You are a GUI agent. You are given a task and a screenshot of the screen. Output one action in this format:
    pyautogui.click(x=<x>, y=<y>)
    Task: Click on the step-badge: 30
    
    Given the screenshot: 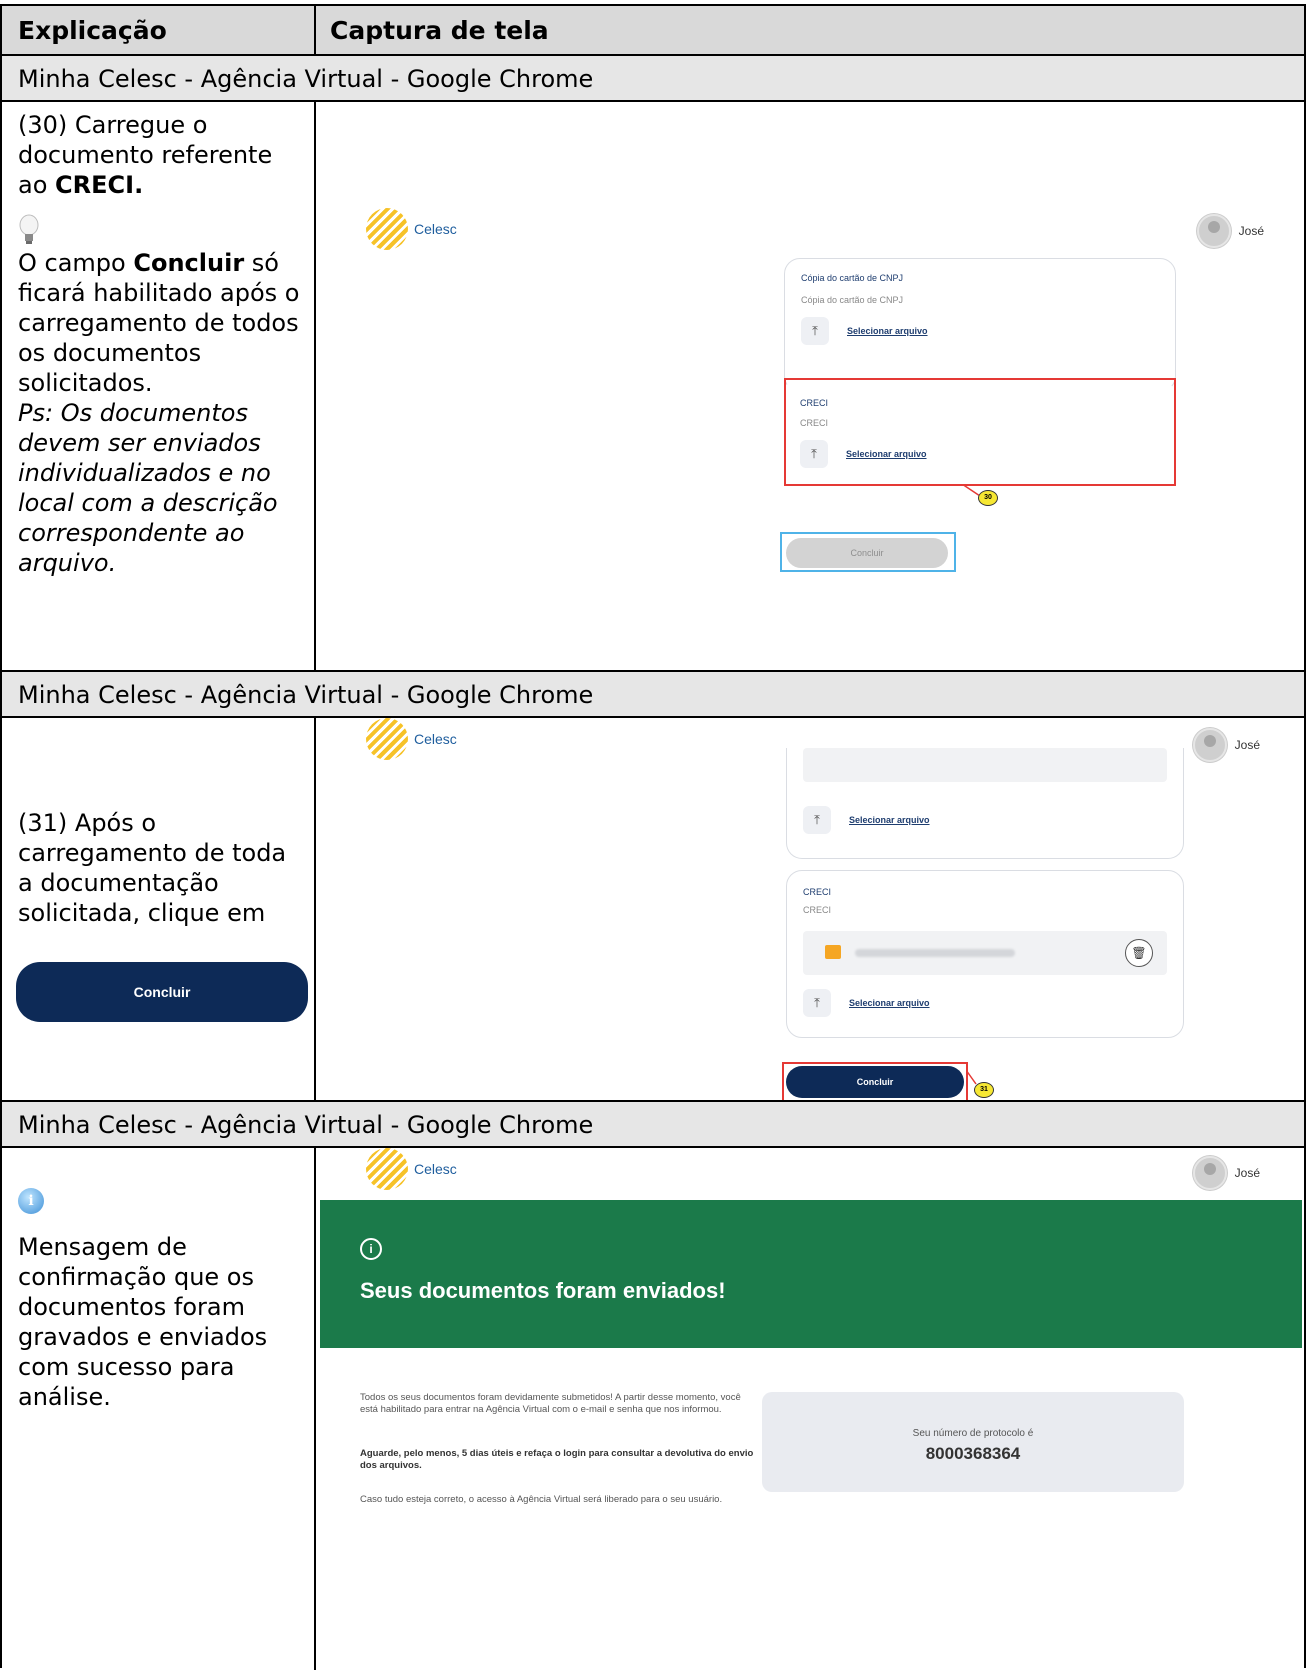 What is the action you would take?
    pyautogui.click(x=988, y=498)
    